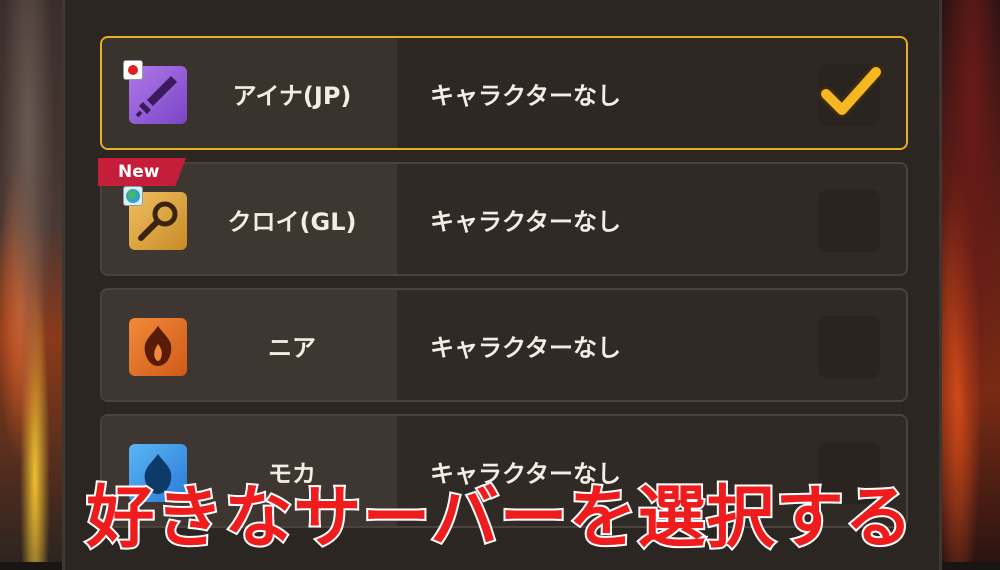 This screenshot has height=570, width=1000. What do you see at coordinates (133, 196) in the screenshot?
I see `globe-flag-icon` at bounding box center [133, 196].